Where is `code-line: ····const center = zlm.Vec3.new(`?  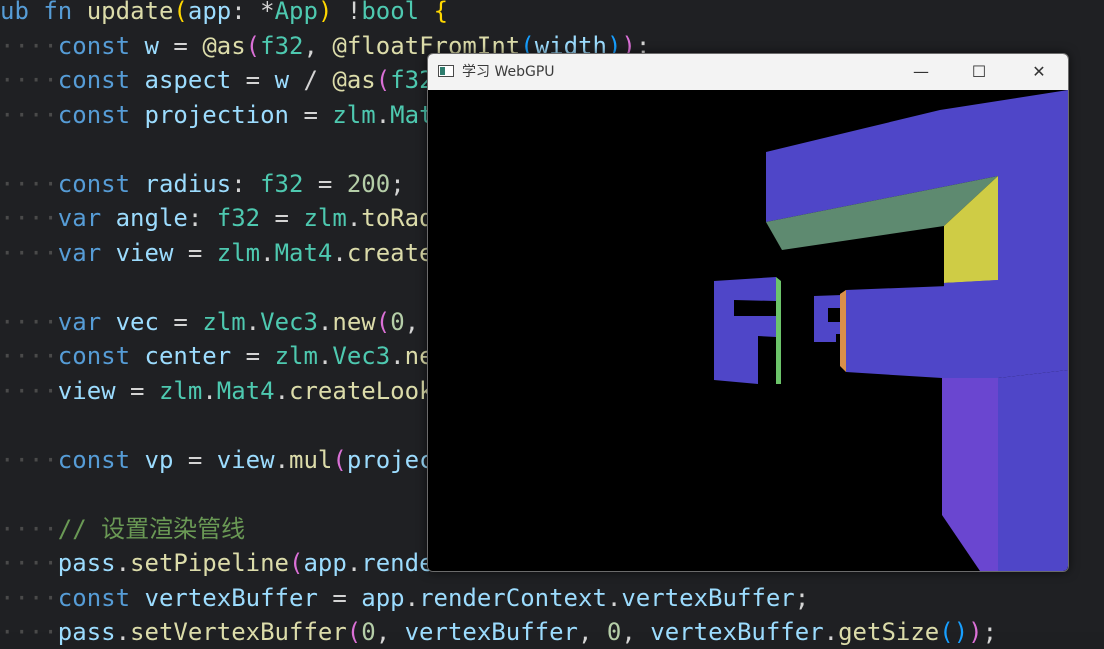 code-line: ····const center = zlm.Vec3.new( is located at coordinates (231, 356).